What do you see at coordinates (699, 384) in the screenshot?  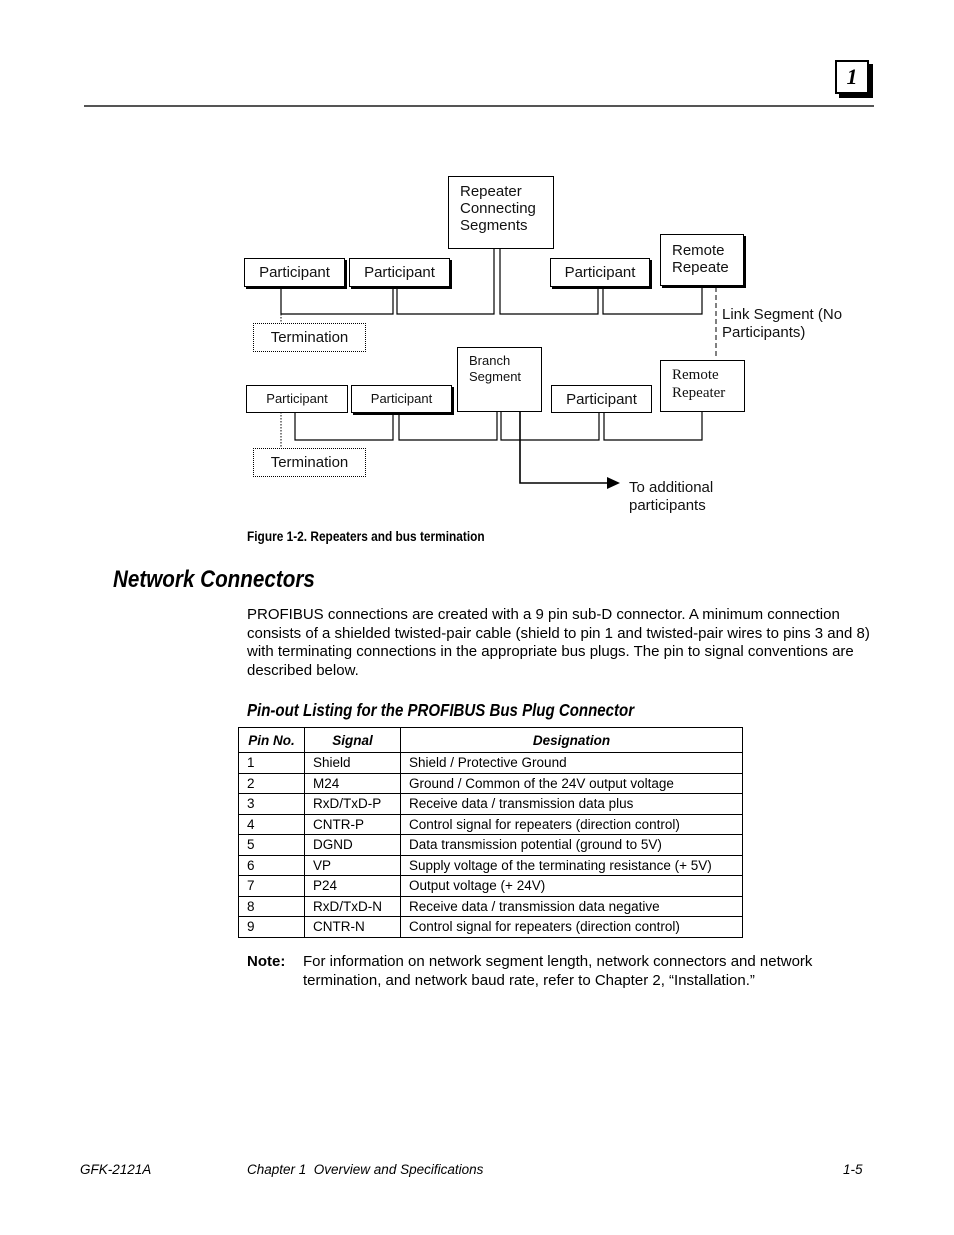 I see `remote-repeater-bottom-label: Remote Repeater` at bounding box center [699, 384].